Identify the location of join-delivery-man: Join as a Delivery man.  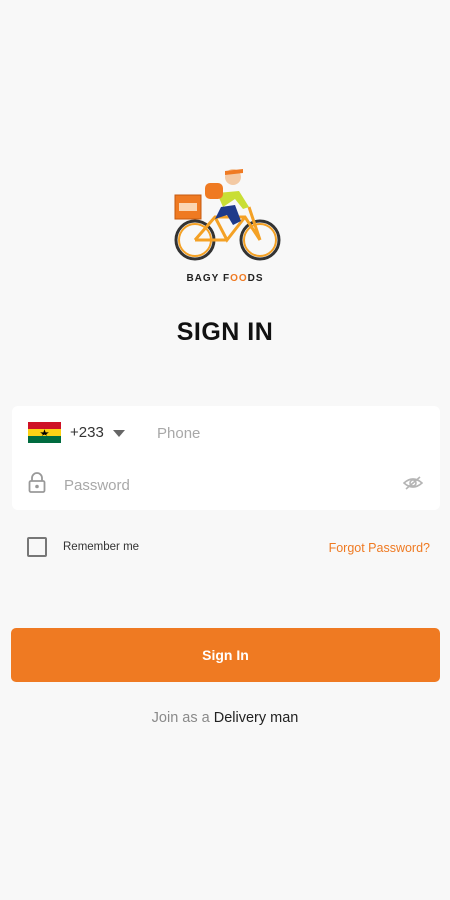
(225, 718).